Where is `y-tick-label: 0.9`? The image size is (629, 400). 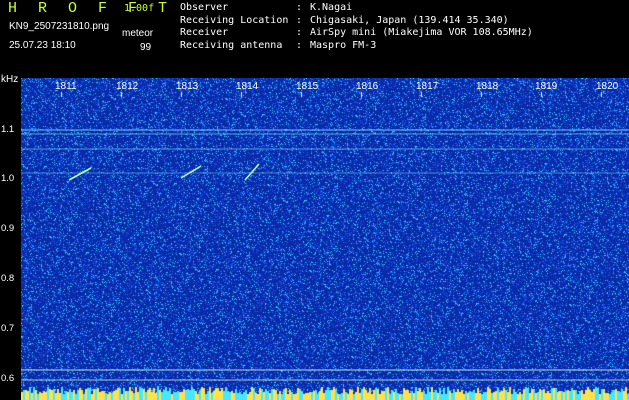
y-tick-label: 0.9 is located at coordinates (8, 228).